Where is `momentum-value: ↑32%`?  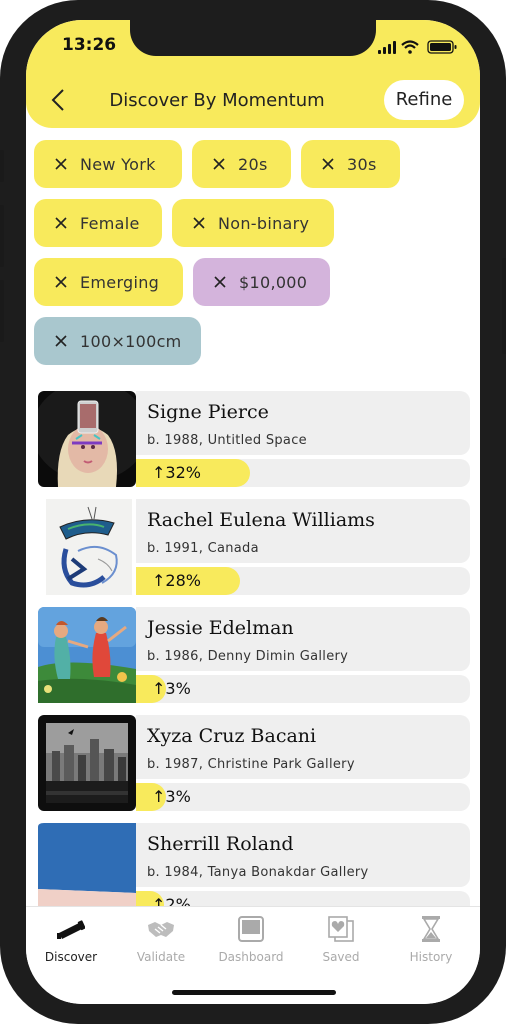
momentum-value: ↑32% is located at coordinates (176, 472).